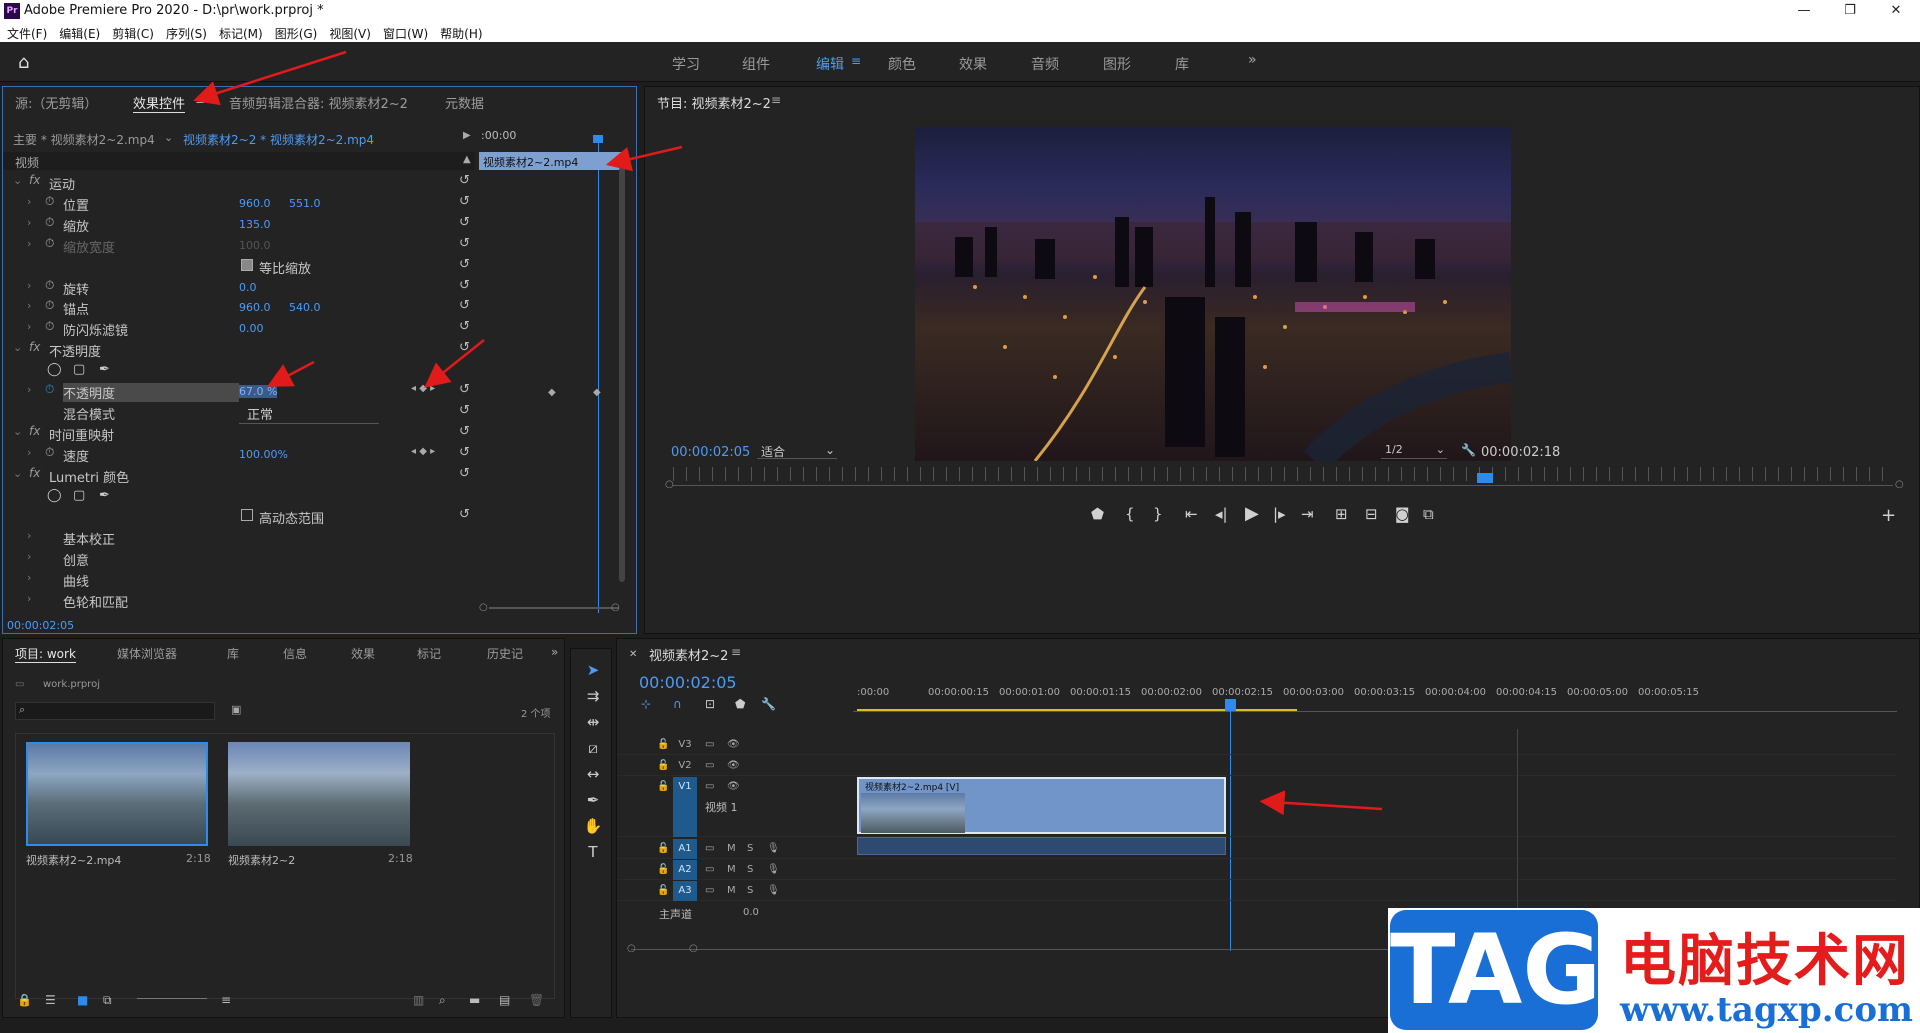  What do you see at coordinates (1495, 970) in the screenshot?
I see `watermark-tag: TAG` at bounding box center [1495, 970].